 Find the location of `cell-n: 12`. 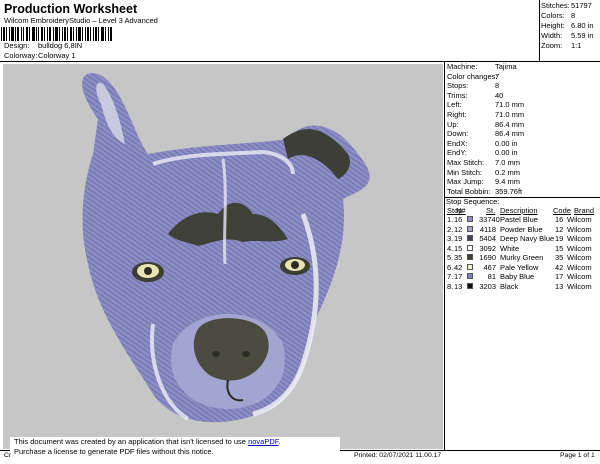

cell-n: 12 is located at coordinates (458, 229).